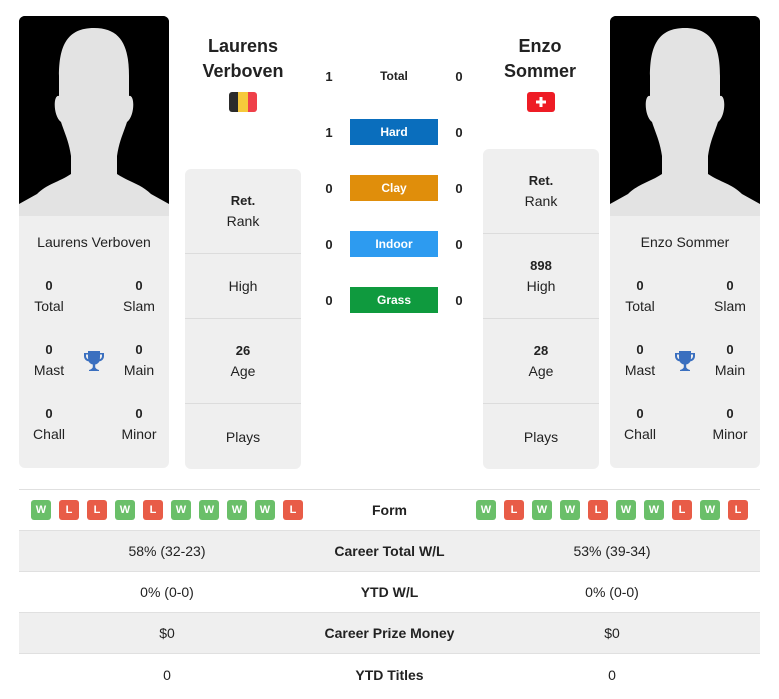 The image size is (779, 699). I want to click on player1-info: Ret. Rank High 26 Age Plays, so click(243, 319).